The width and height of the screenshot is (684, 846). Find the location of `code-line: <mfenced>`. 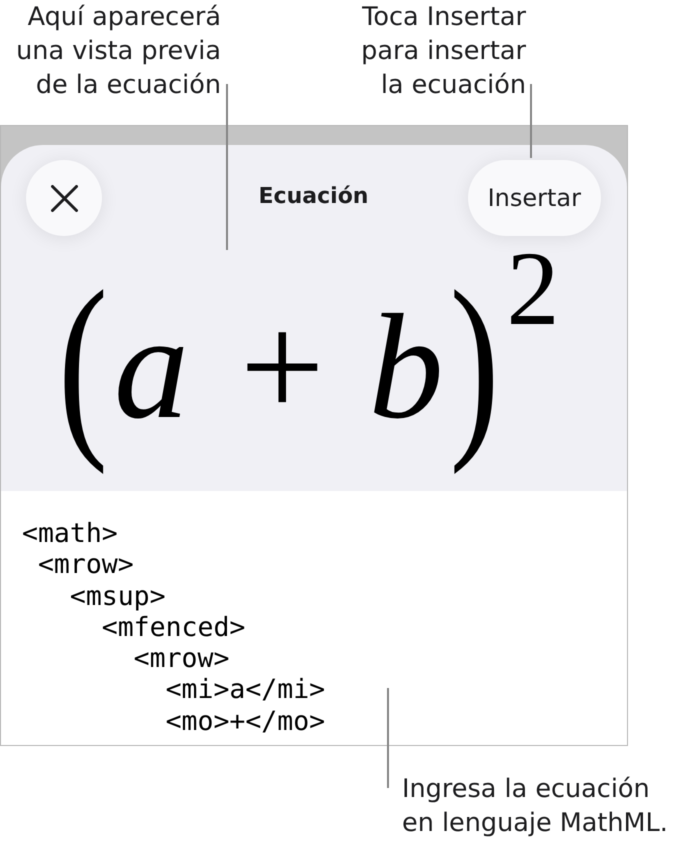

code-line: <mfenced> is located at coordinates (174, 628).